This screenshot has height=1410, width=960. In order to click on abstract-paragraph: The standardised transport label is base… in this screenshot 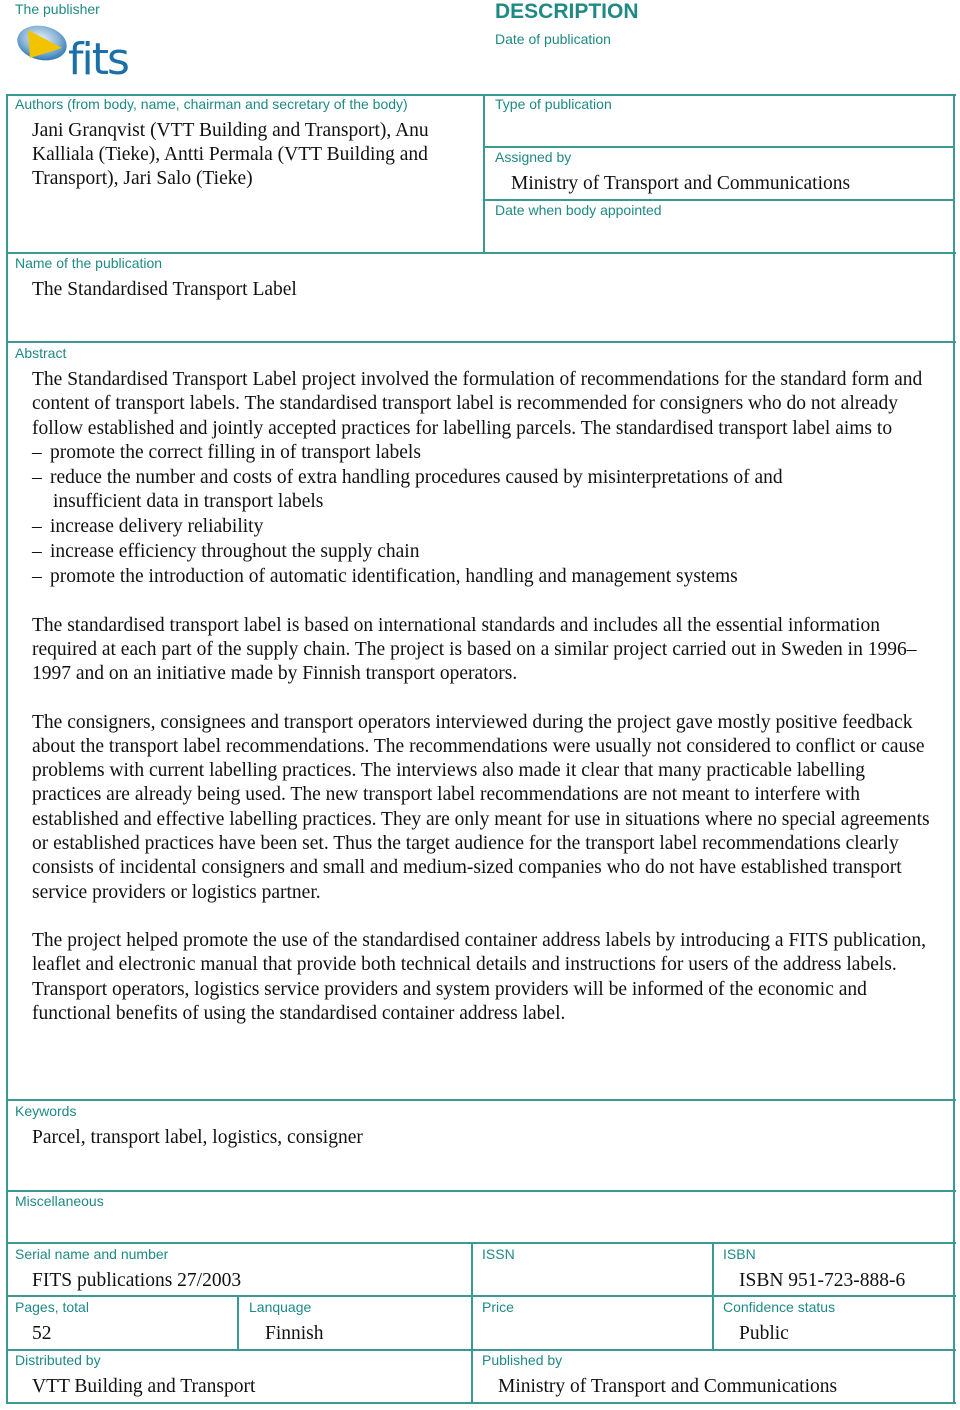, I will do `click(474, 649)`.